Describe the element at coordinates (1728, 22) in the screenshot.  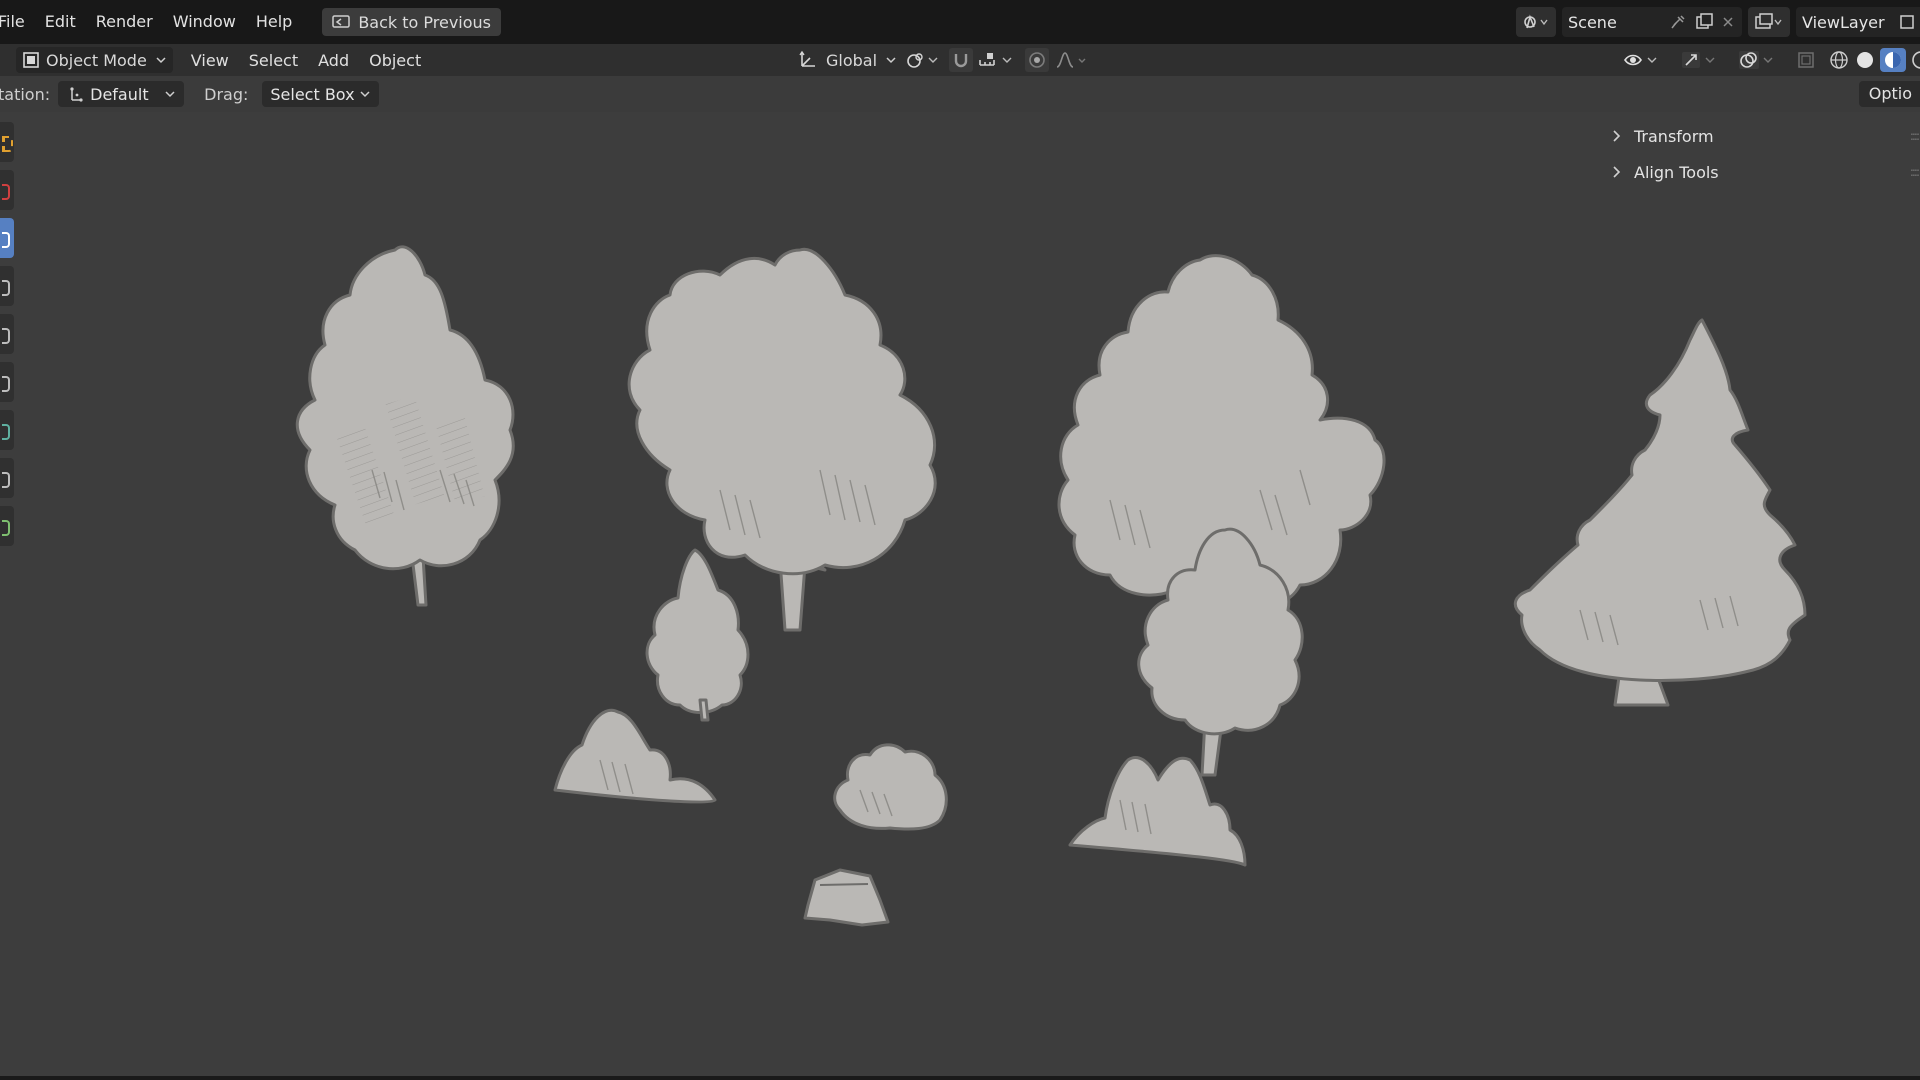
I see `close-icon` at that location.